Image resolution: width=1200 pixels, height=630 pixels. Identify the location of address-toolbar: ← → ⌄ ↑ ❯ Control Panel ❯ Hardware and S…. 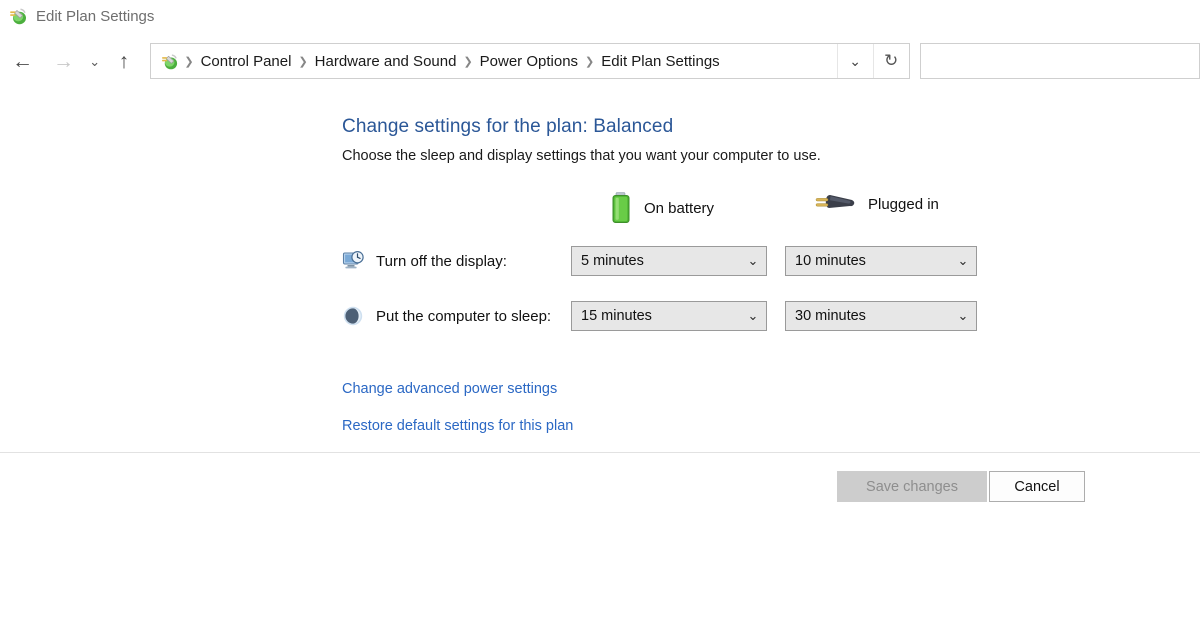
(600, 61).